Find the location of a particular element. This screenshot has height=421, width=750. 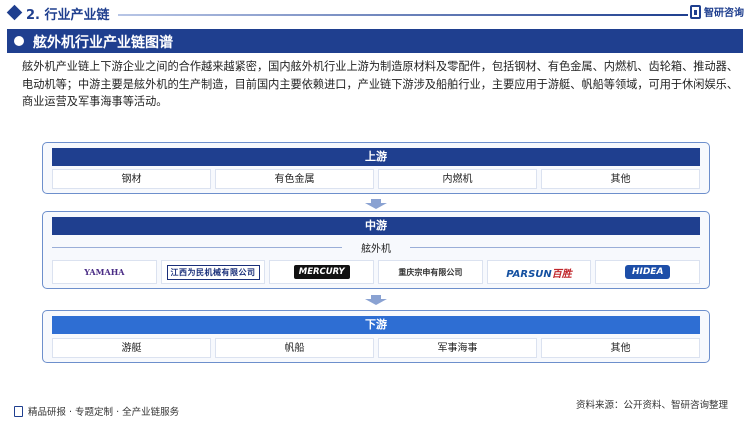

downstream-tier: 下游 游艇 帆船 军事海事 其他 is located at coordinates (376, 336).